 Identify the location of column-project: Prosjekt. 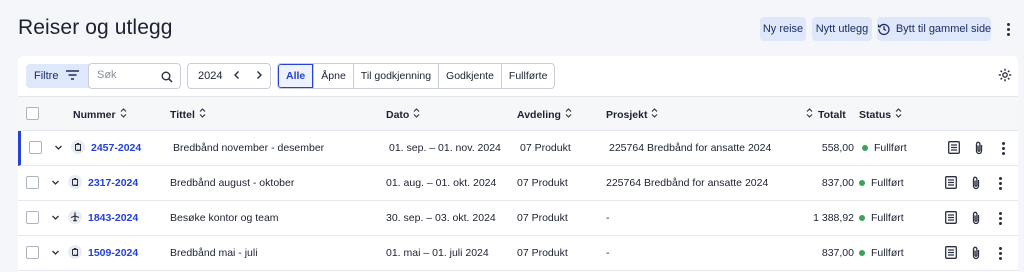
(632, 114).